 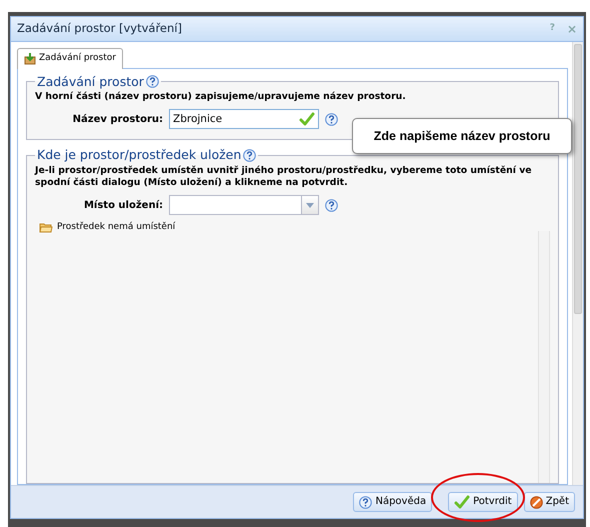 I want to click on tab: Zadávání prostor, so click(x=70, y=58).